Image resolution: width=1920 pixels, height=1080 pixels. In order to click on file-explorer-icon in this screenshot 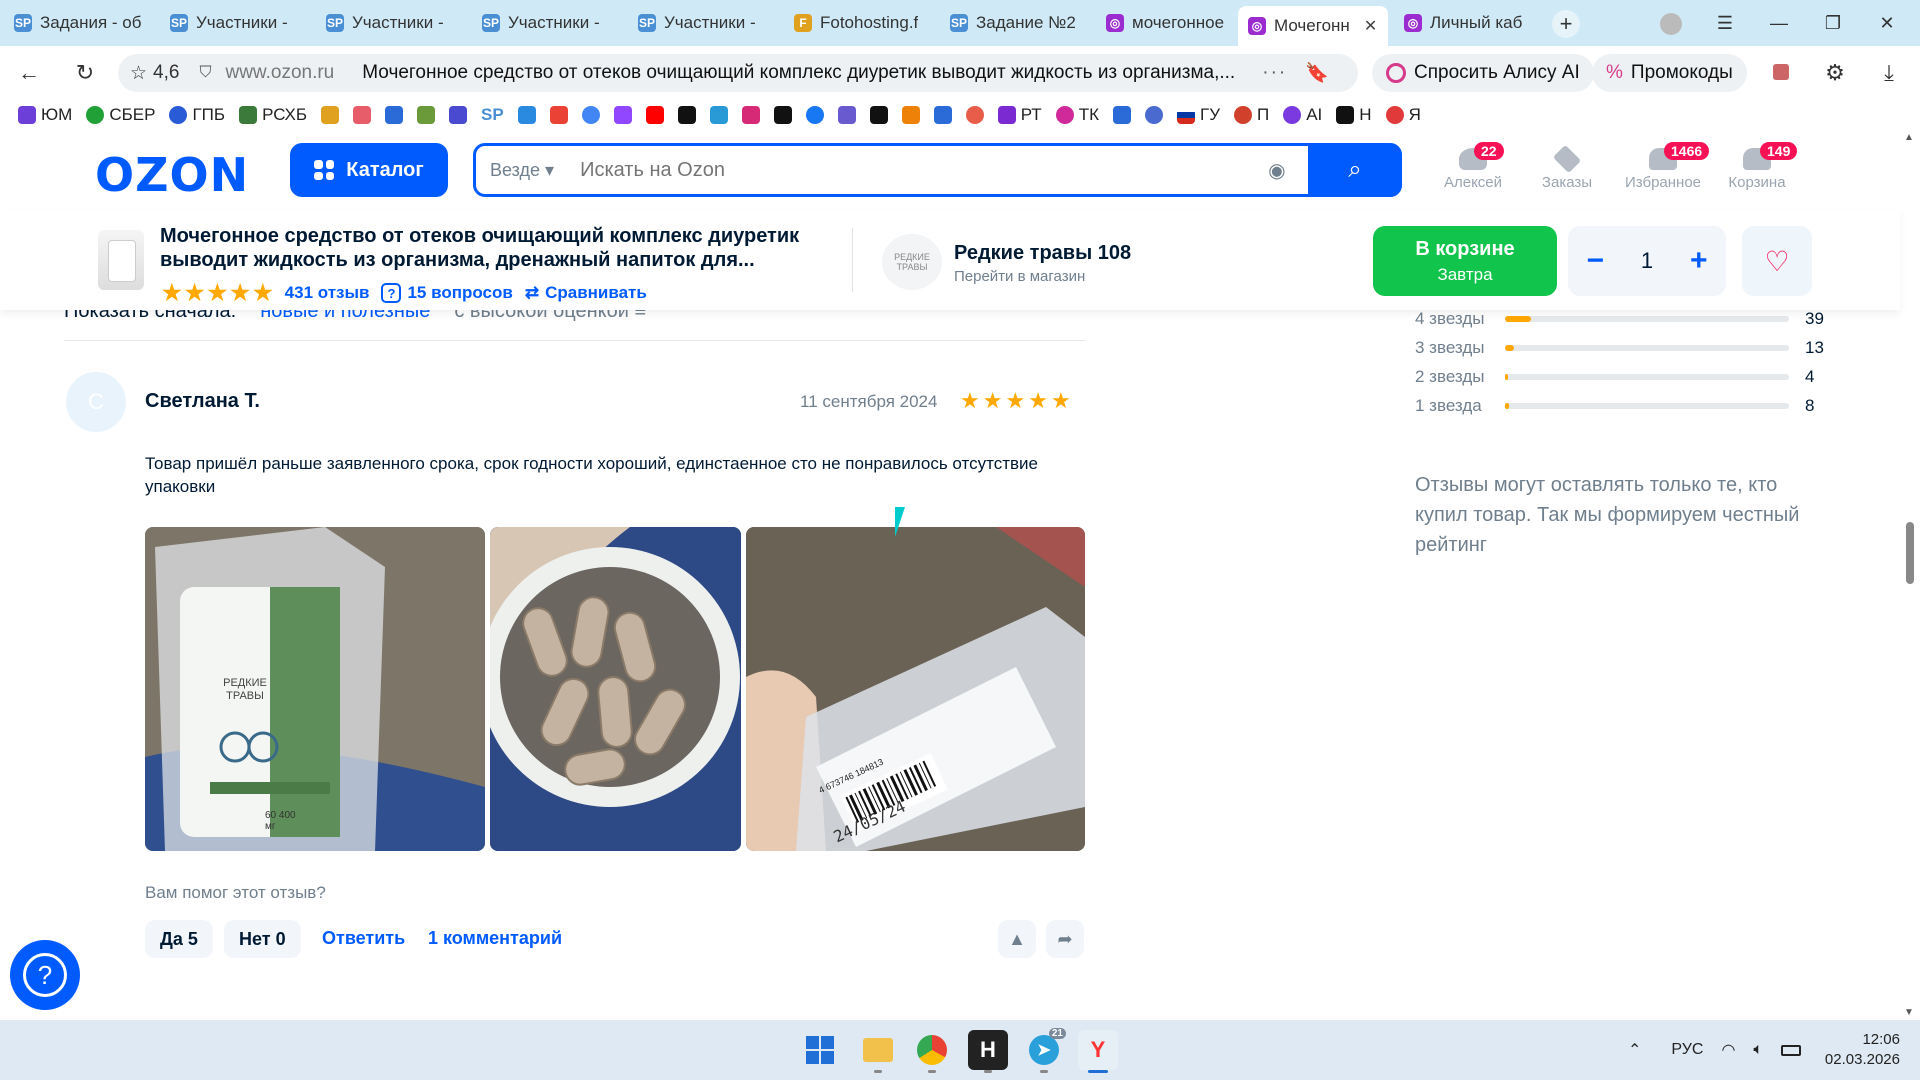, I will do `click(878, 1050)`.